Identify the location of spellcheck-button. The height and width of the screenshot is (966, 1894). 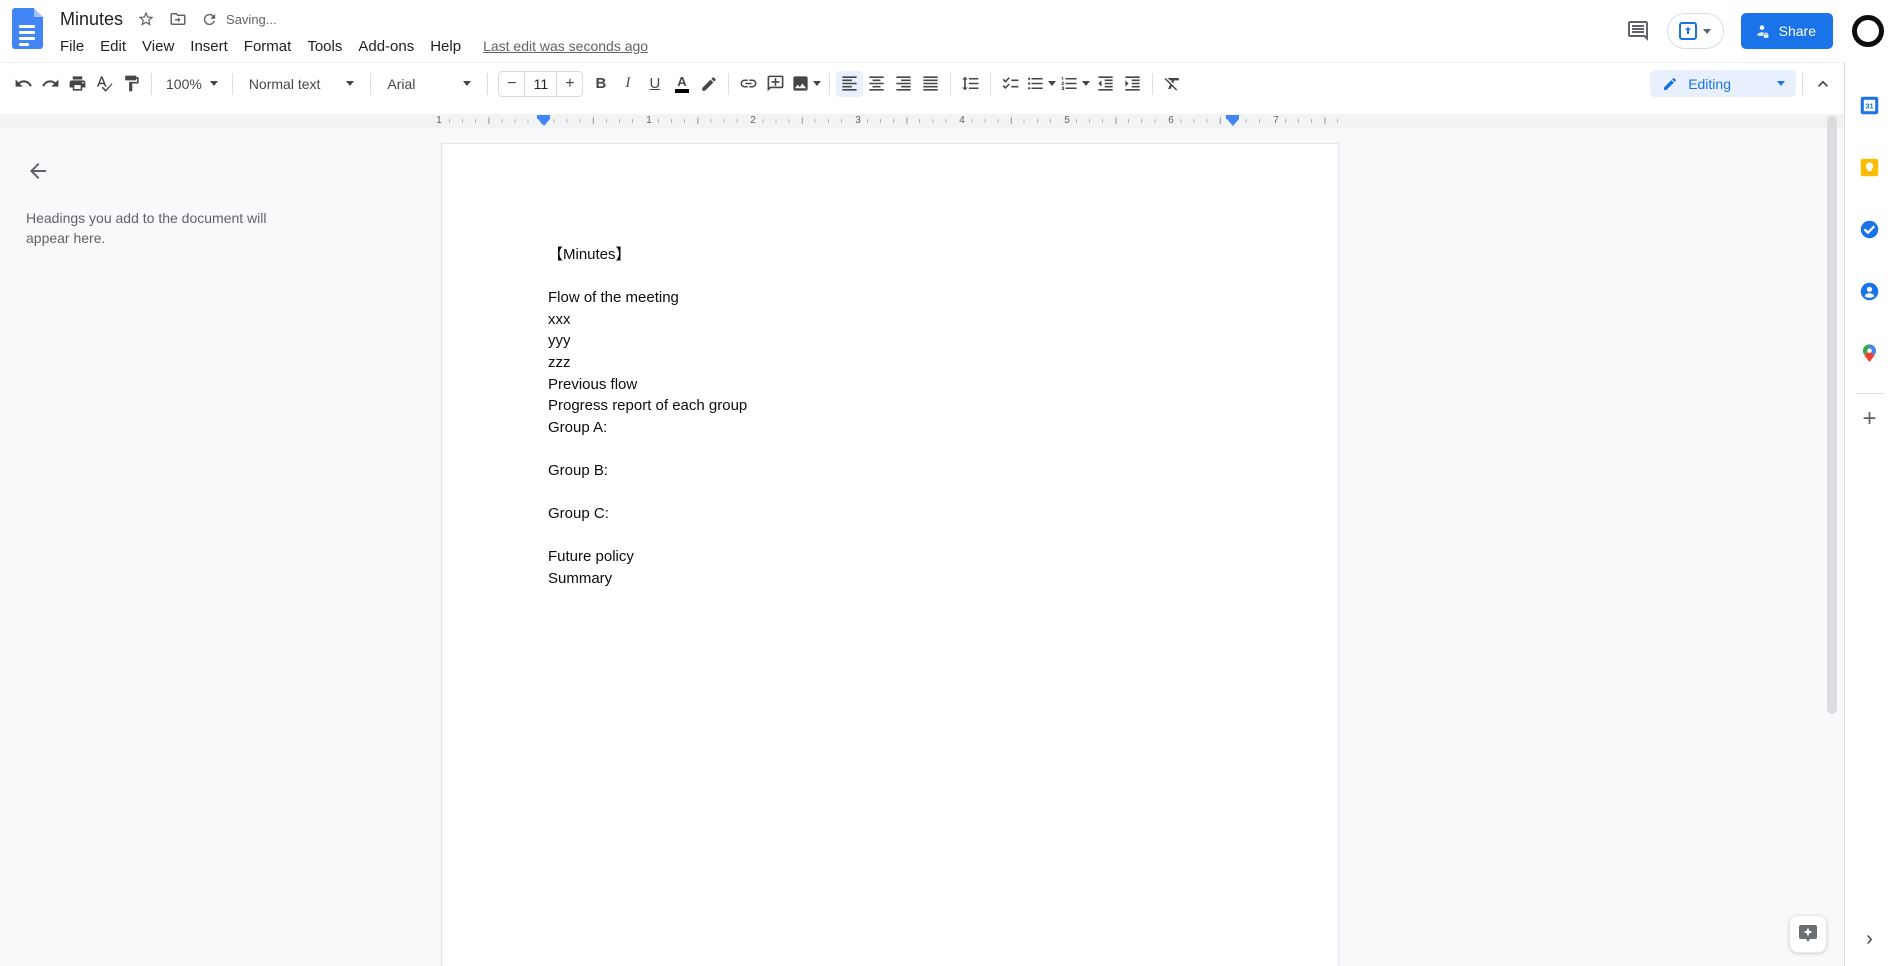
(104, 84).